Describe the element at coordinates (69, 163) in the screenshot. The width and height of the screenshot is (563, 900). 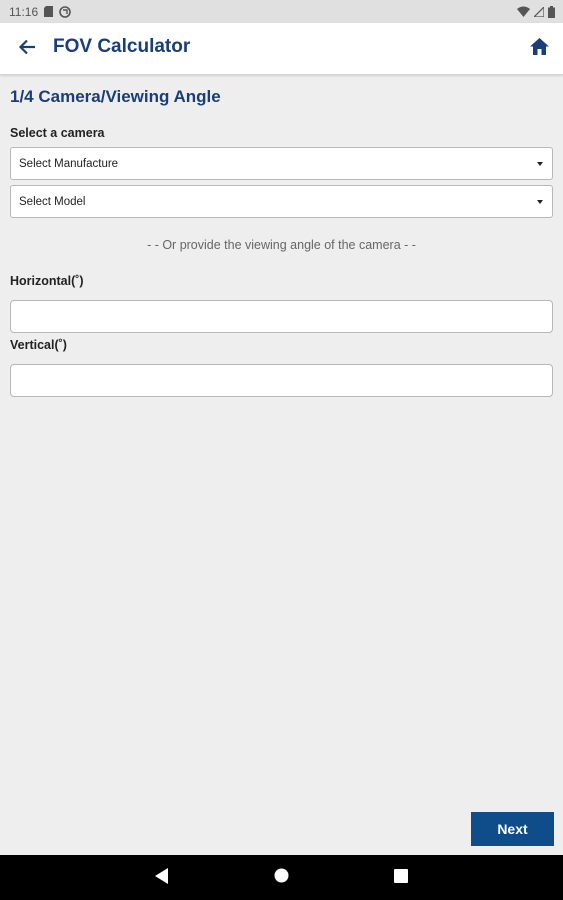
I see `manufacture-select-value: Select Manufacture` at that location.